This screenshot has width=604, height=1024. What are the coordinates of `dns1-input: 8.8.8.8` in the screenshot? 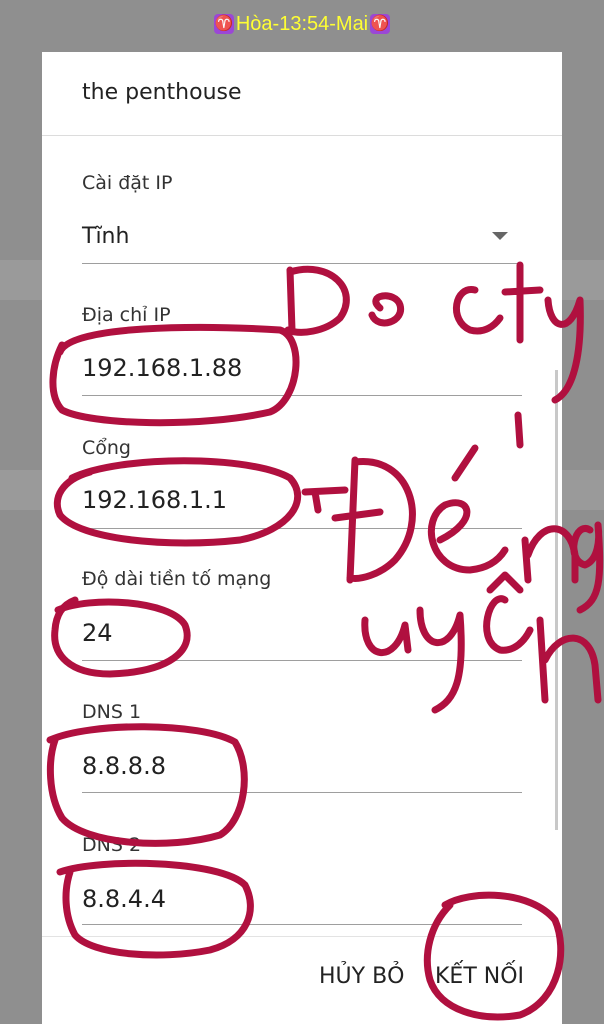 It's located at (124, 766).